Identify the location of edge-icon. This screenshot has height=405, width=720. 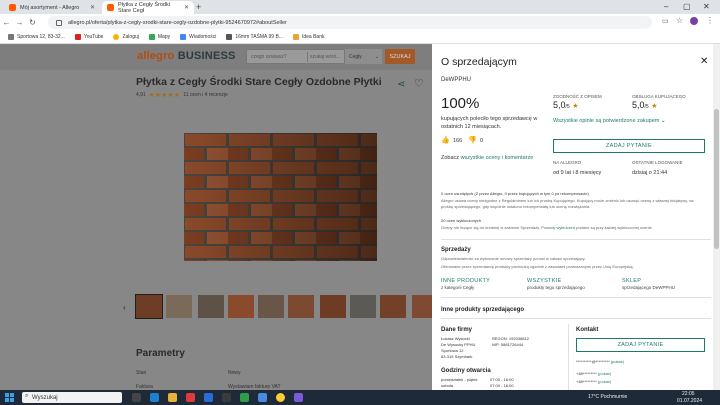
(154, 397).